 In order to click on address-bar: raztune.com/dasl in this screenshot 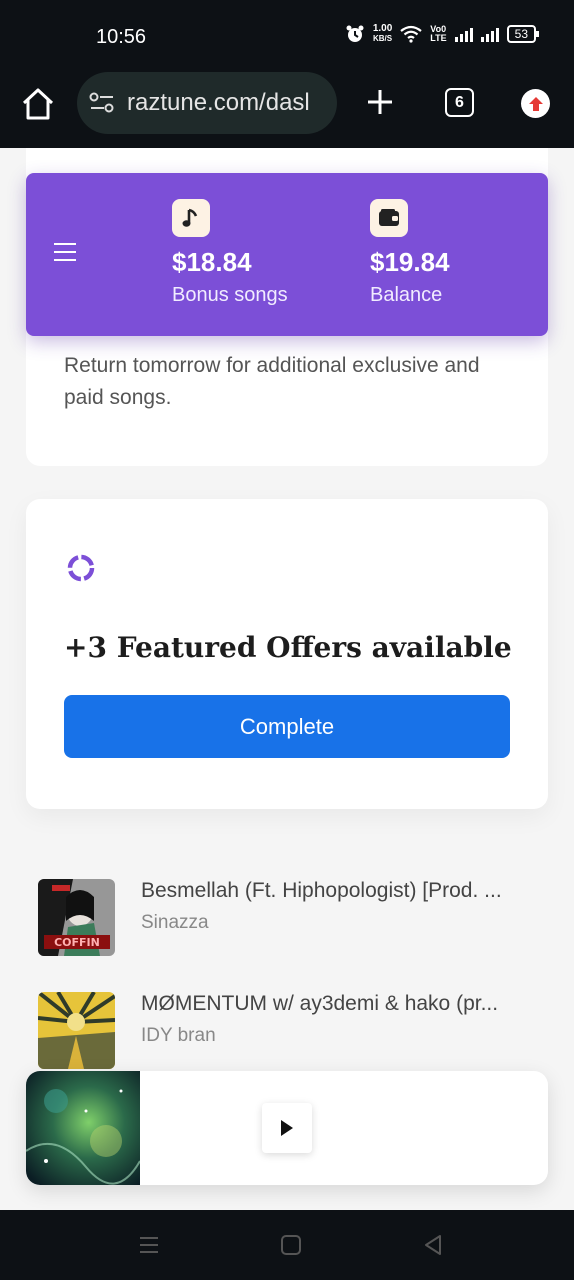, I will do `click(207, 103)`.